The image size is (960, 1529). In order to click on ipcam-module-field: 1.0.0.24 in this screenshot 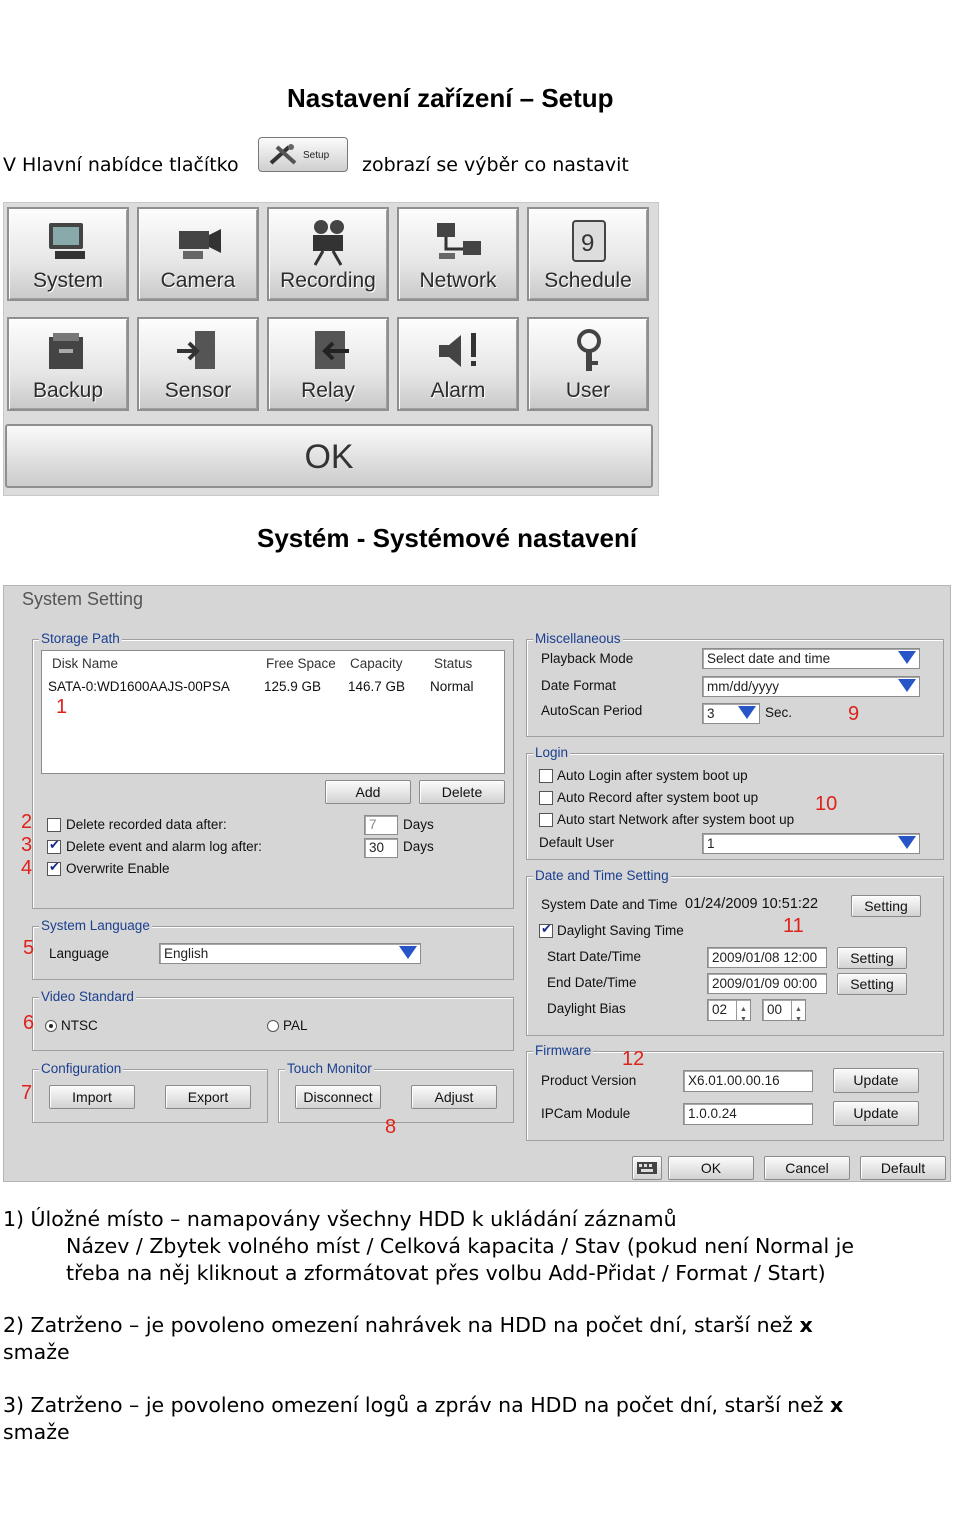, I will do `click(748, 1114)`.